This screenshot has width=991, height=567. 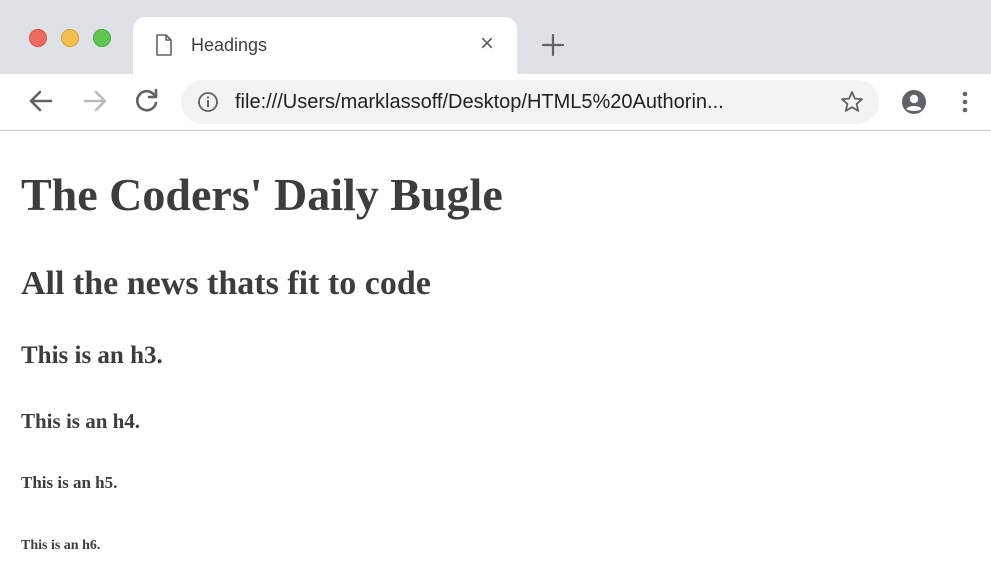 What do you see at coordinates (147, 101) in the screenshot?
I see `reload-icon` at bounding box center [147, 101].